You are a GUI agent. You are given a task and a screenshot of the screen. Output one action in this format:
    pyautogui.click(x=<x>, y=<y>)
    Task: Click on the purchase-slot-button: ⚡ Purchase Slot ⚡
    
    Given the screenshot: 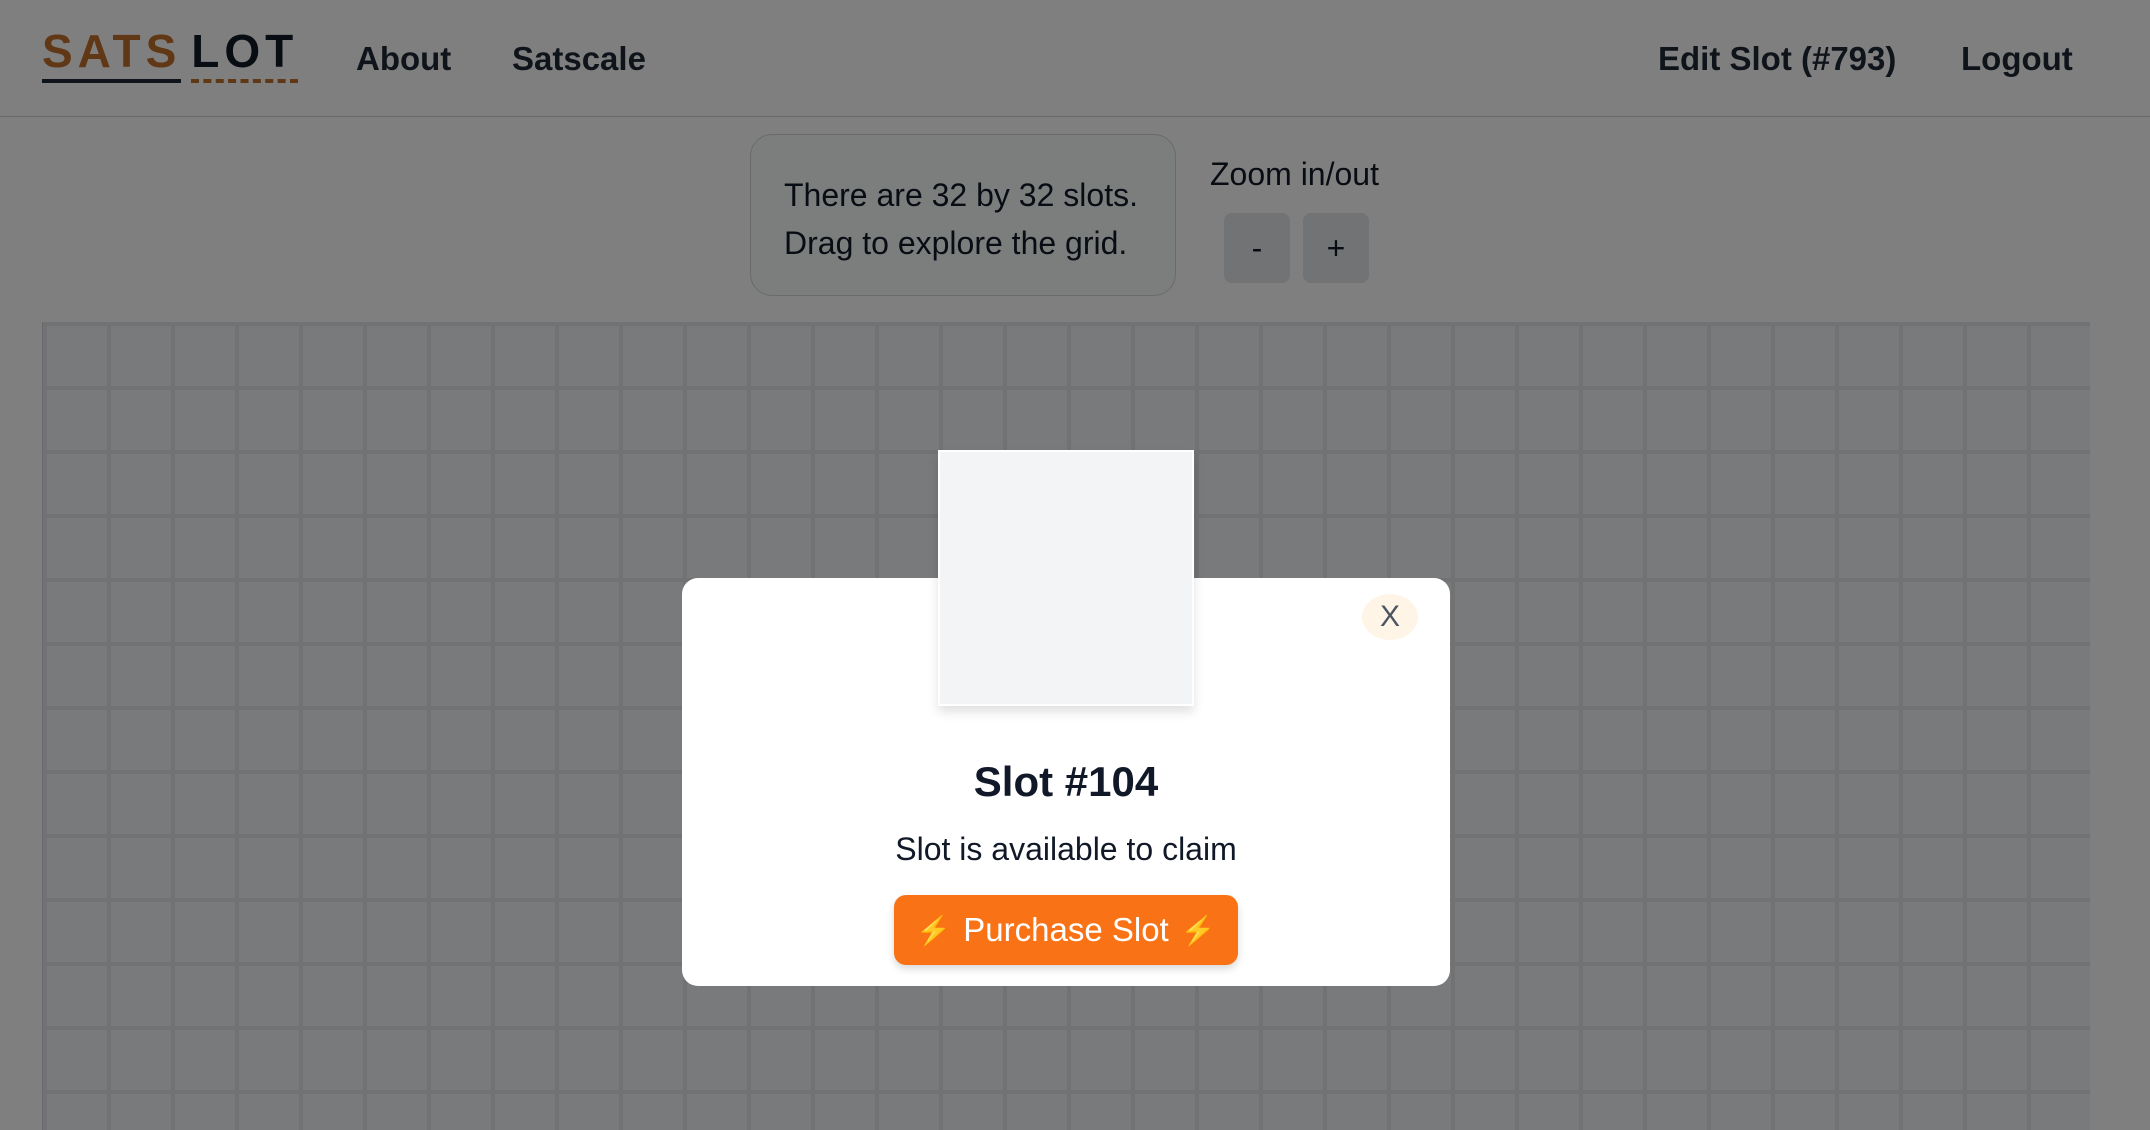 What is the action you would take?
    pyautogui.click(x=1066, y=930)
    